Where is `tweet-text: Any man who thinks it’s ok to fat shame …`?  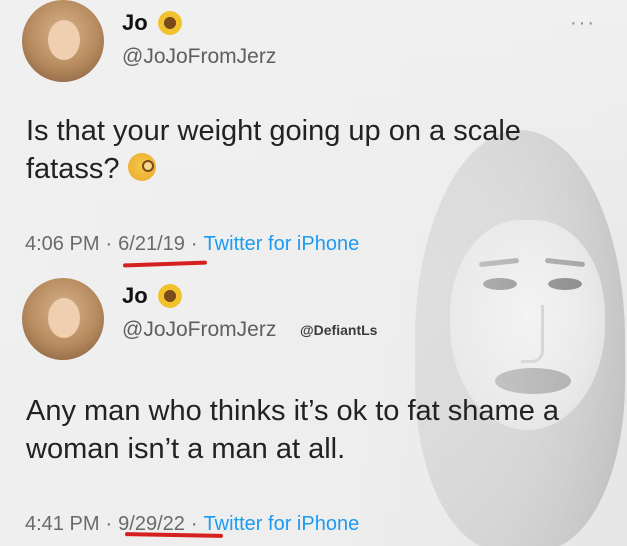
tweet-text: Any man who thinks it’s ok to fat shame … is located at coordinates (313, 430).